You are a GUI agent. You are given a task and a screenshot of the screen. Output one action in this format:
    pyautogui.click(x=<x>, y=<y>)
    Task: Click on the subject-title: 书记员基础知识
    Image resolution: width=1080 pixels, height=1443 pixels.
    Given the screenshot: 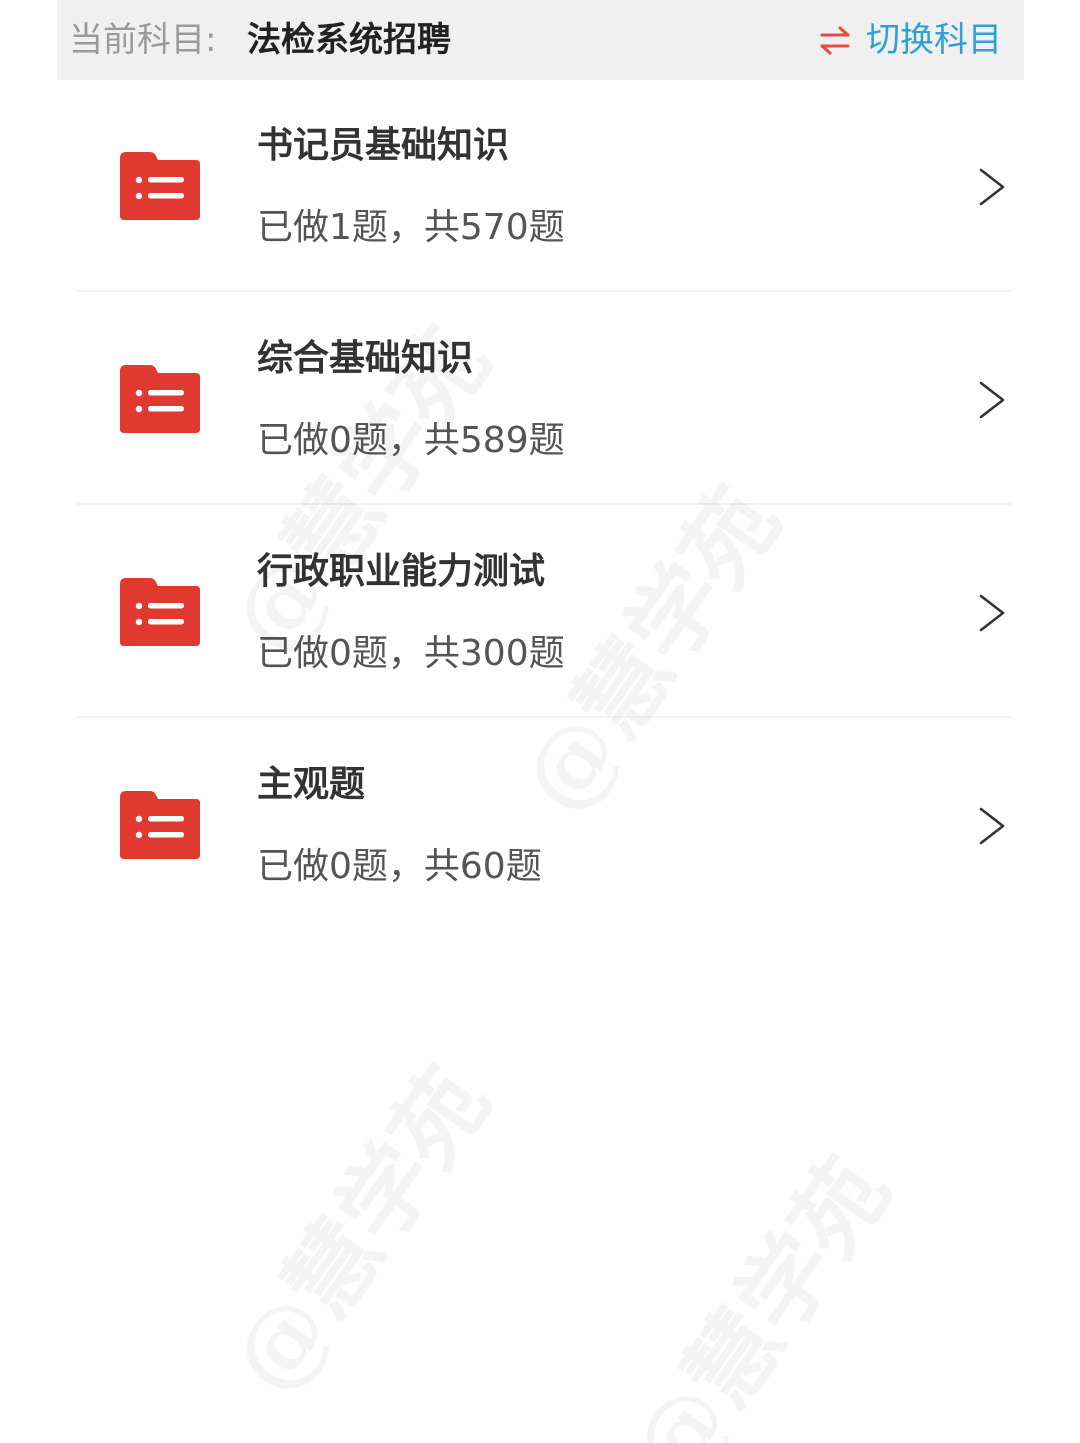 What is the action you would take?
    pyautogui.click(x=383, y=145)
    